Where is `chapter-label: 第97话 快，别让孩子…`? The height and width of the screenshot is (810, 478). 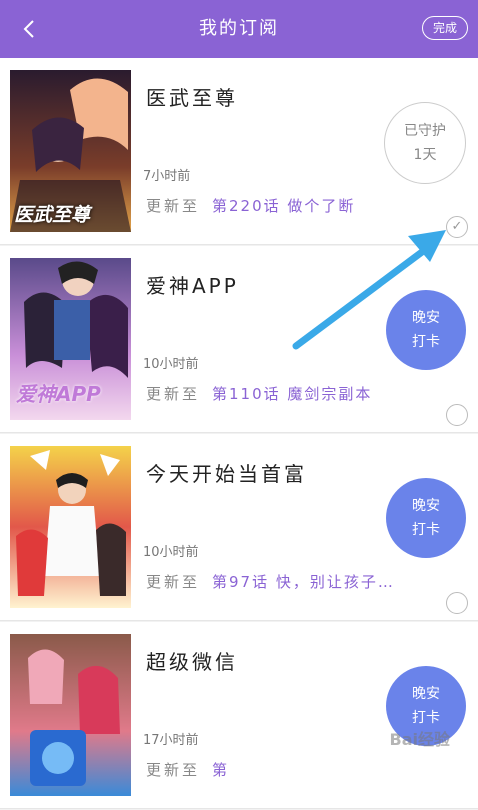
chapter-label: 第97话 快，别让孩子… is located at coordinates (303, 582).